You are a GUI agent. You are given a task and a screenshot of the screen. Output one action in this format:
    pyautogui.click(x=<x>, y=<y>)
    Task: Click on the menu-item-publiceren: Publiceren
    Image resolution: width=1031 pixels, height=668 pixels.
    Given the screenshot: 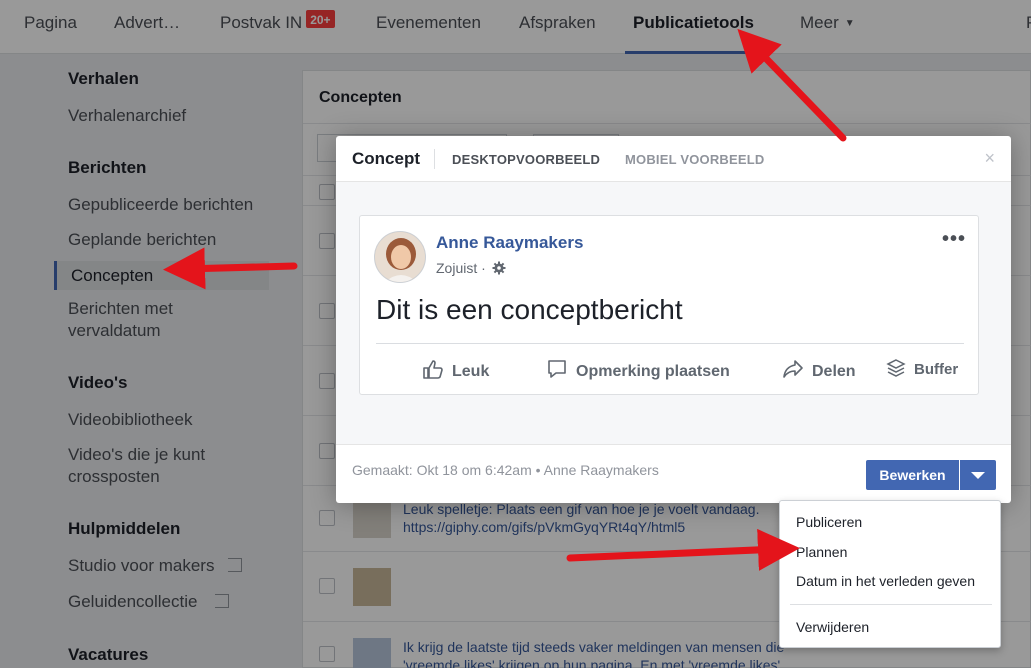 What is the action you would take?
    pyautogui.click(x=829, y=522)
    